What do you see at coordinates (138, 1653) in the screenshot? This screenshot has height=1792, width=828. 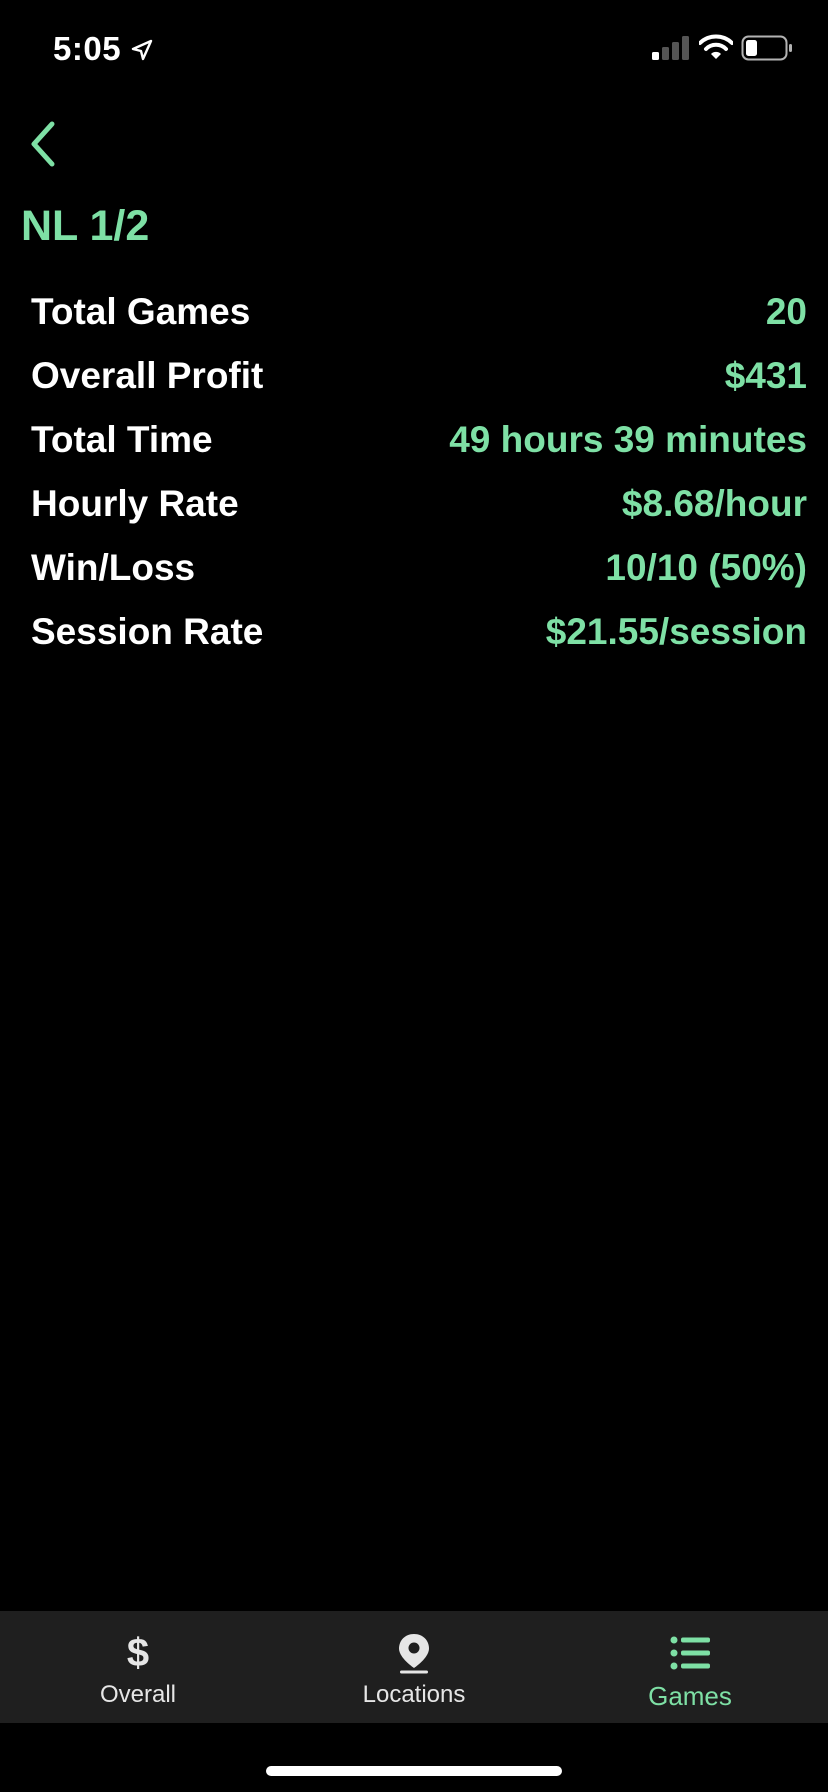 I see `dollar-icon: $` at bounding box center [138, 1653].